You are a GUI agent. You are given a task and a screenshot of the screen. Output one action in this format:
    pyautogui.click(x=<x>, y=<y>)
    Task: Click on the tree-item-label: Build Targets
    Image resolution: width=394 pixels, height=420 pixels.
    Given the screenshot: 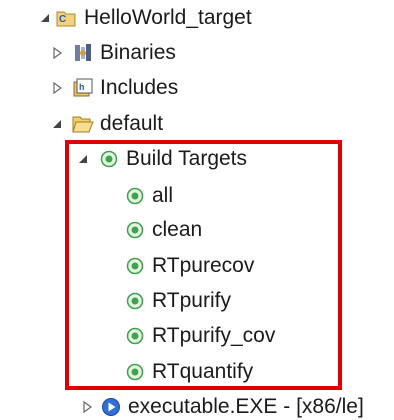 What is the action you would take?
    pyautogui.click(x=187, y=158)
    